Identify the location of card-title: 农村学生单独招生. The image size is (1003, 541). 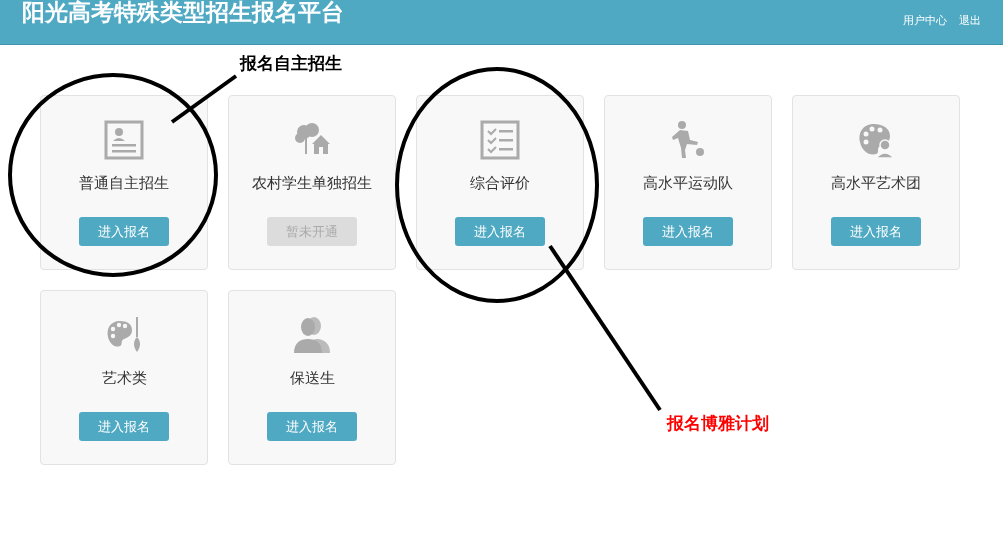
(312, 183).